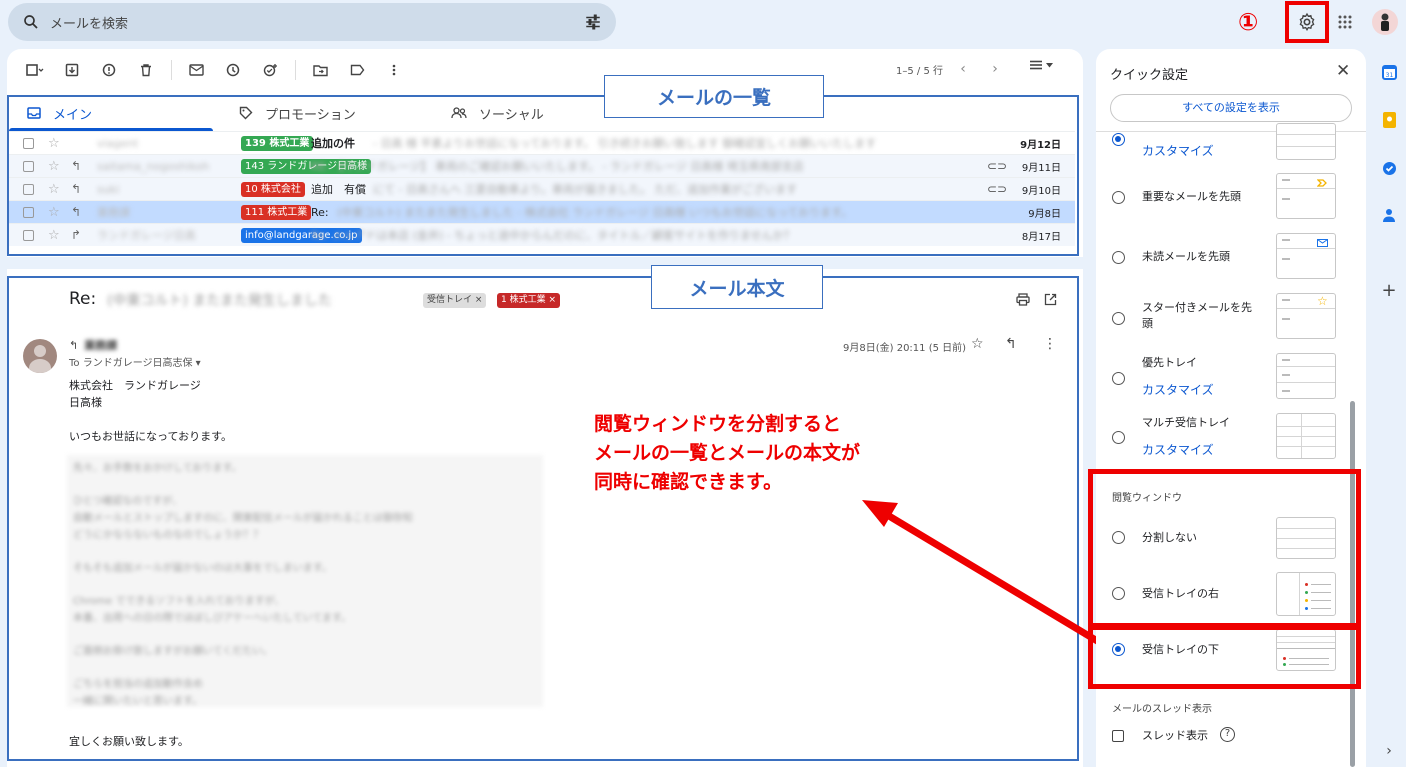 This screenshot has height=767, width=1406. I want to click on thread-view-toggle, so click(1118, 736).